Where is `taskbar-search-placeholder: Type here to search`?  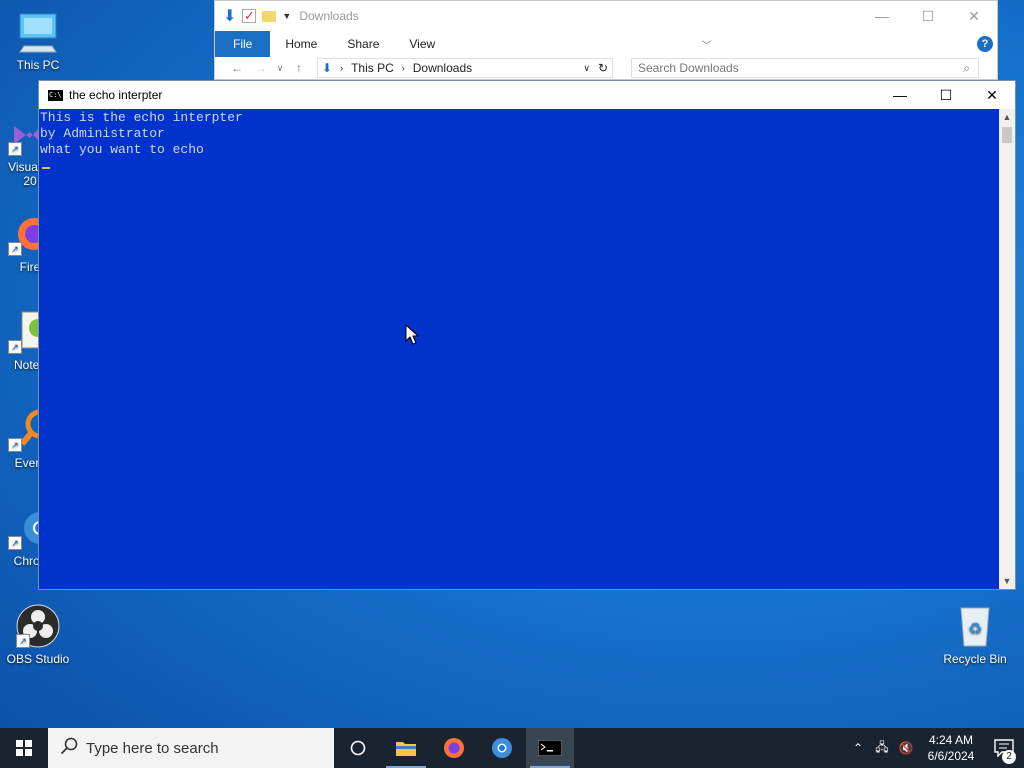 taskbar-search-placeholder: Type here to search is located at coordinates (152, 748).